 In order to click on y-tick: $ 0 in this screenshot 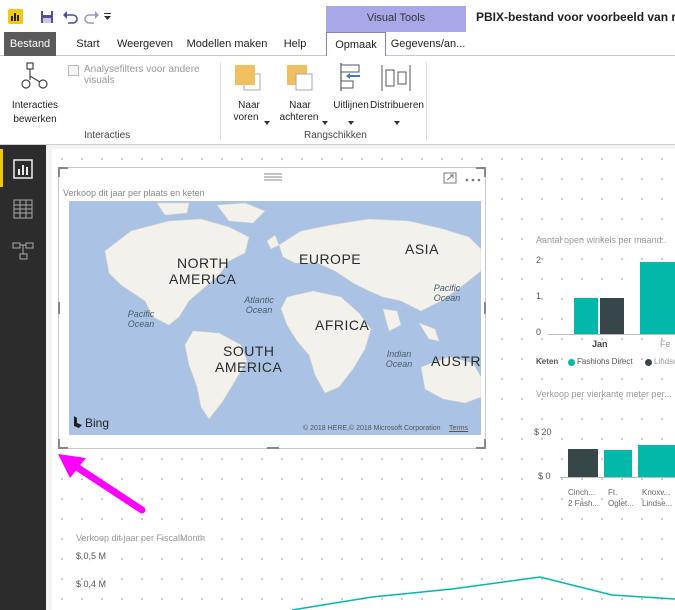, I will do `click(544, 476)`.